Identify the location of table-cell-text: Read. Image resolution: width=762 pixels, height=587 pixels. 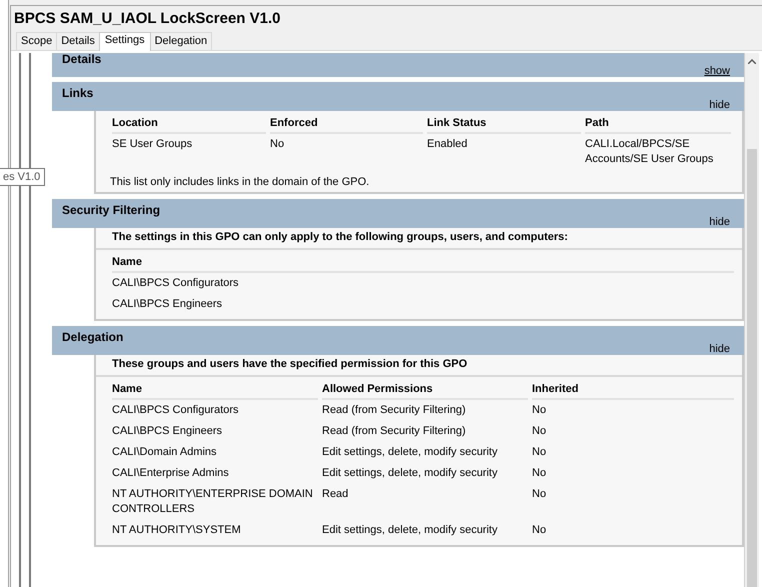
(336, 494).